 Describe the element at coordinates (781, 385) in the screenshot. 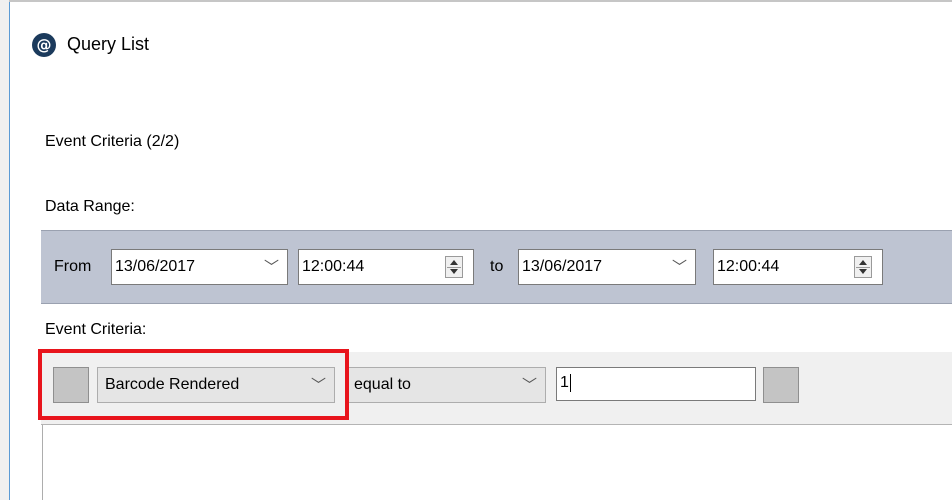

I see `criteria-action-button` at that location.